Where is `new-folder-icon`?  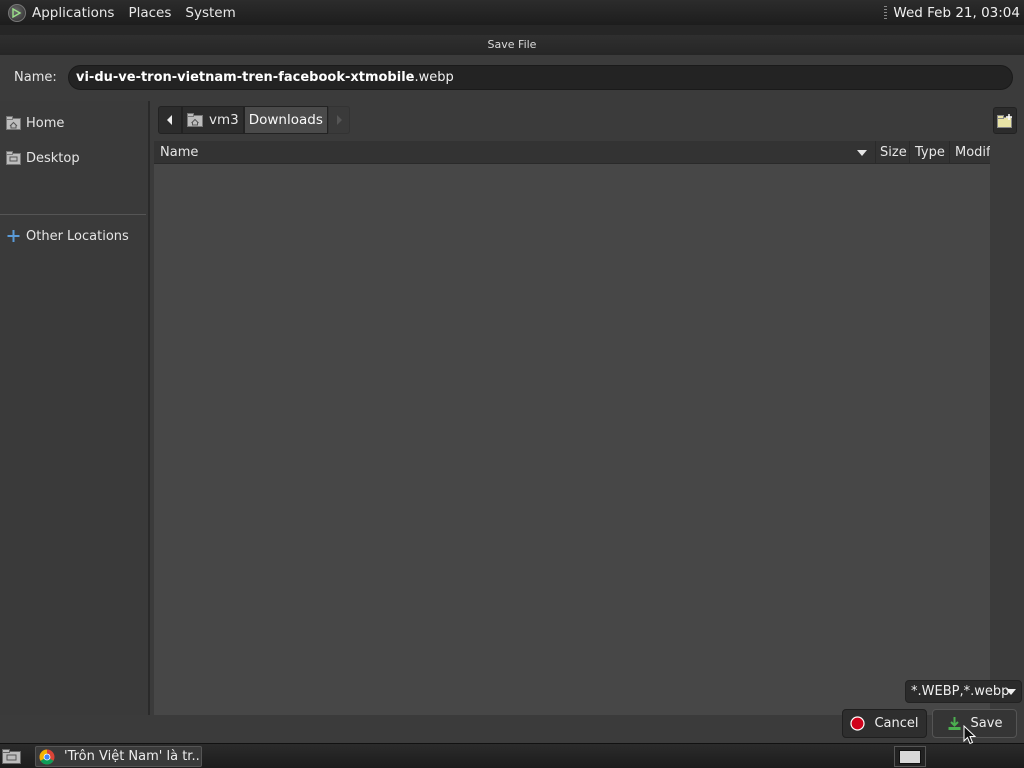 new-folder-icon is located at coordinates (1004, 120).